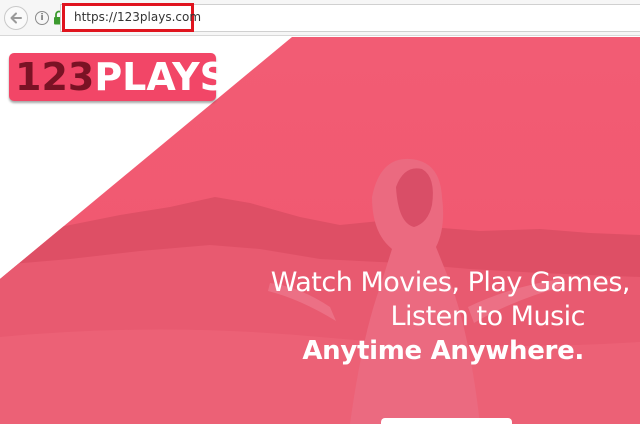 This screenshot has height=424, width=640. What do you see at coordinates (443, 351) in the screenshot?
I see `hero-line-3: Anytime Anywhere.` at bounding box center [443, 351].